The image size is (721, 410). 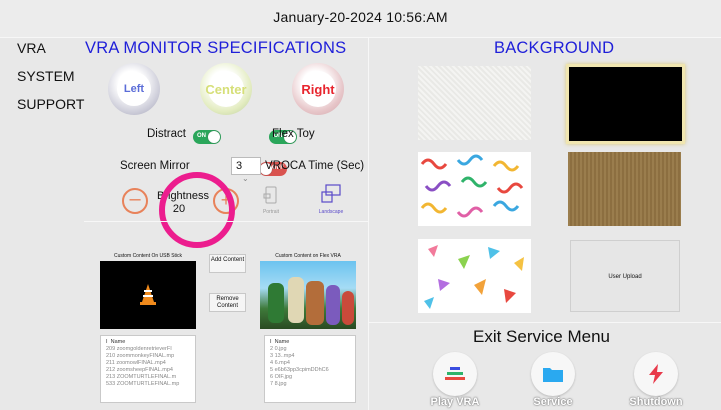 I want to click on portrait-button: Portrait, so click(x=271, y=200).